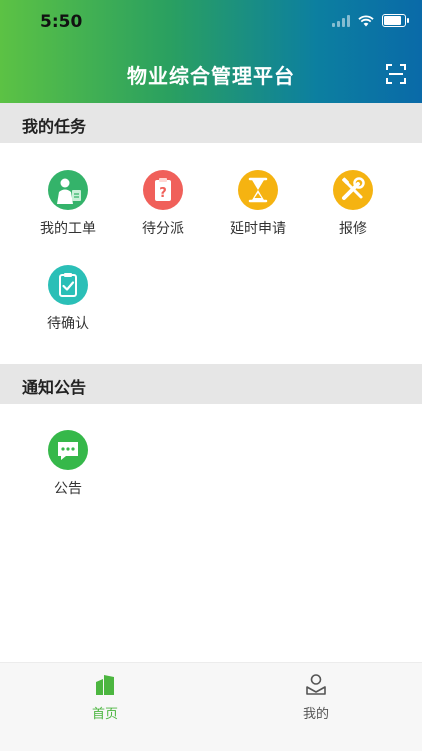 This screenshot has height=751, width=422. What do you see at coordinates (68, 324) in the screenshot?
I see `task-label: 待确认` at bounding box center [68, 324].